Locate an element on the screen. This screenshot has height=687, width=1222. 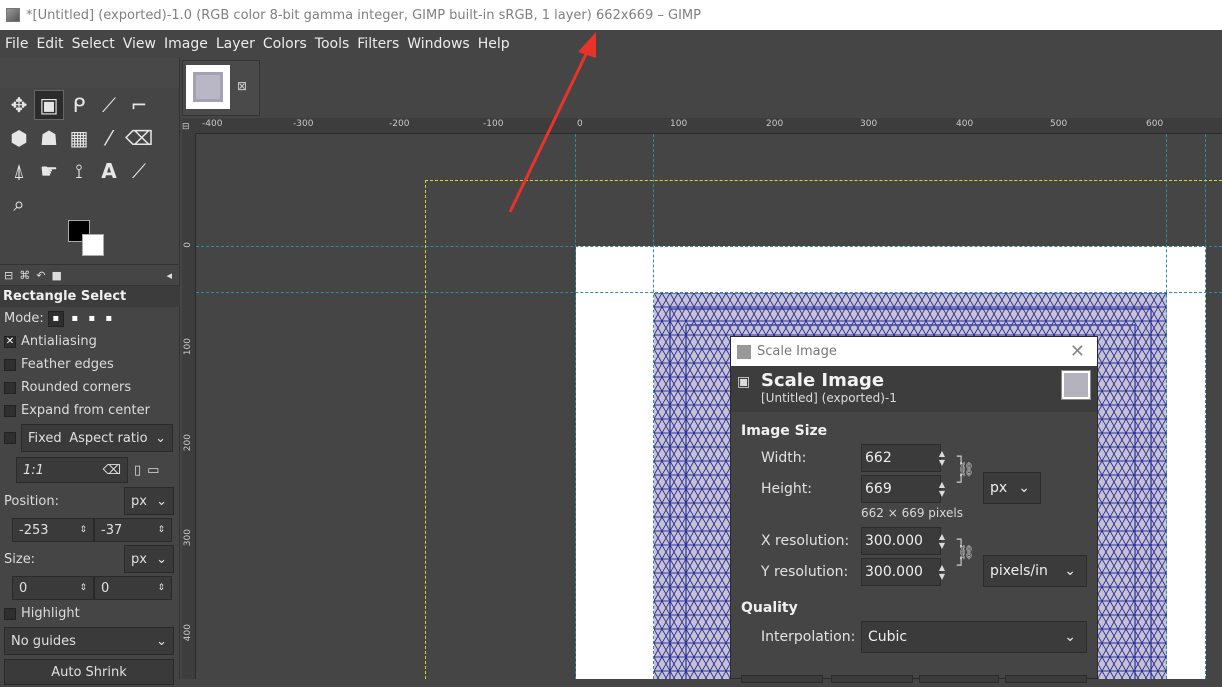
scale-button is located at coordinates (959, 679).